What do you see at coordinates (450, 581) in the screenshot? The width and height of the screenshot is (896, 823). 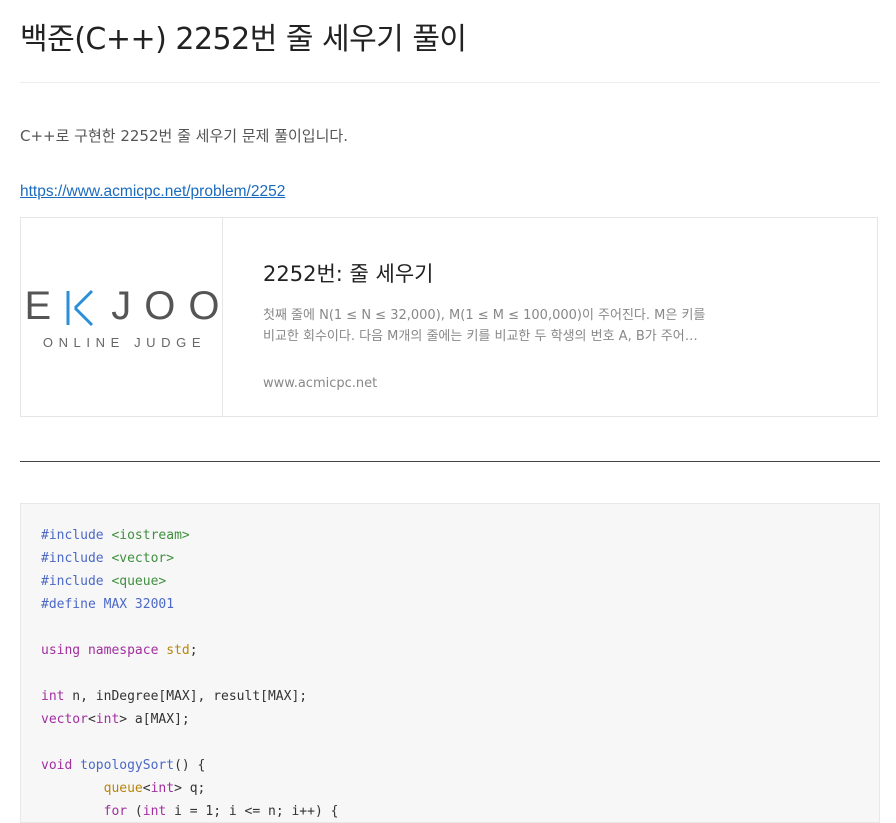 I see `code-line: #include <queue>` at bounding box center [450, 581].